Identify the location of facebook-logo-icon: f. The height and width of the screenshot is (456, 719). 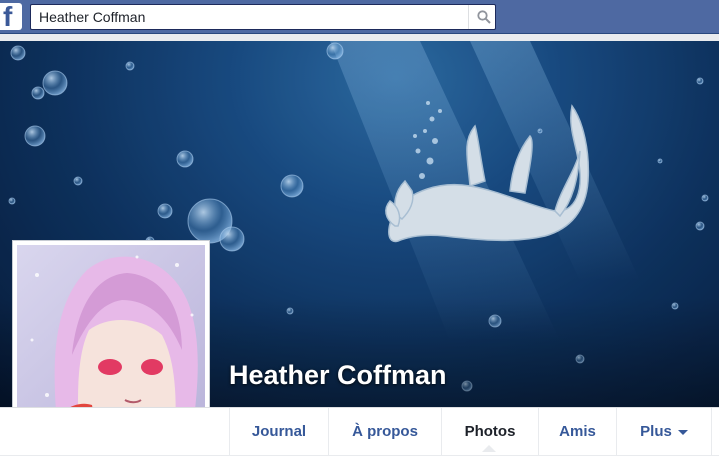
(11, 16).